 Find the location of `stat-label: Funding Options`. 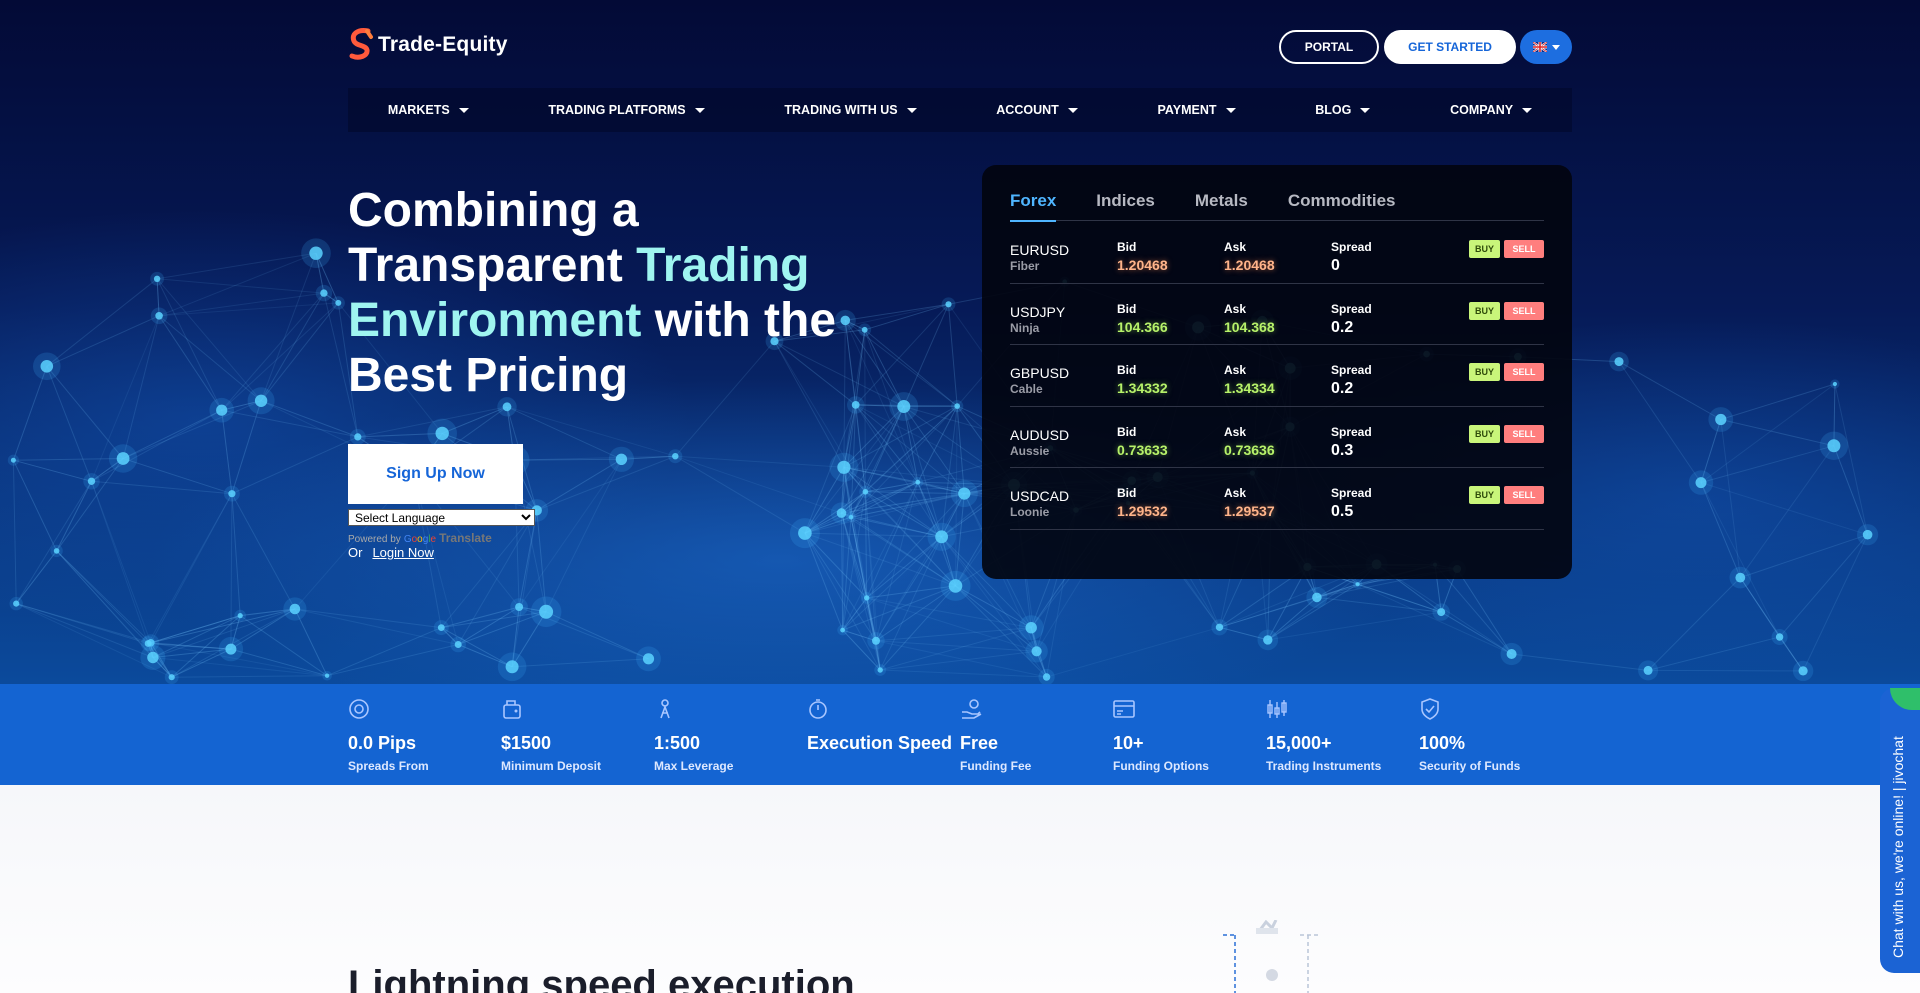

stat-label: Funding Options is located at coordinates (1161, 766).